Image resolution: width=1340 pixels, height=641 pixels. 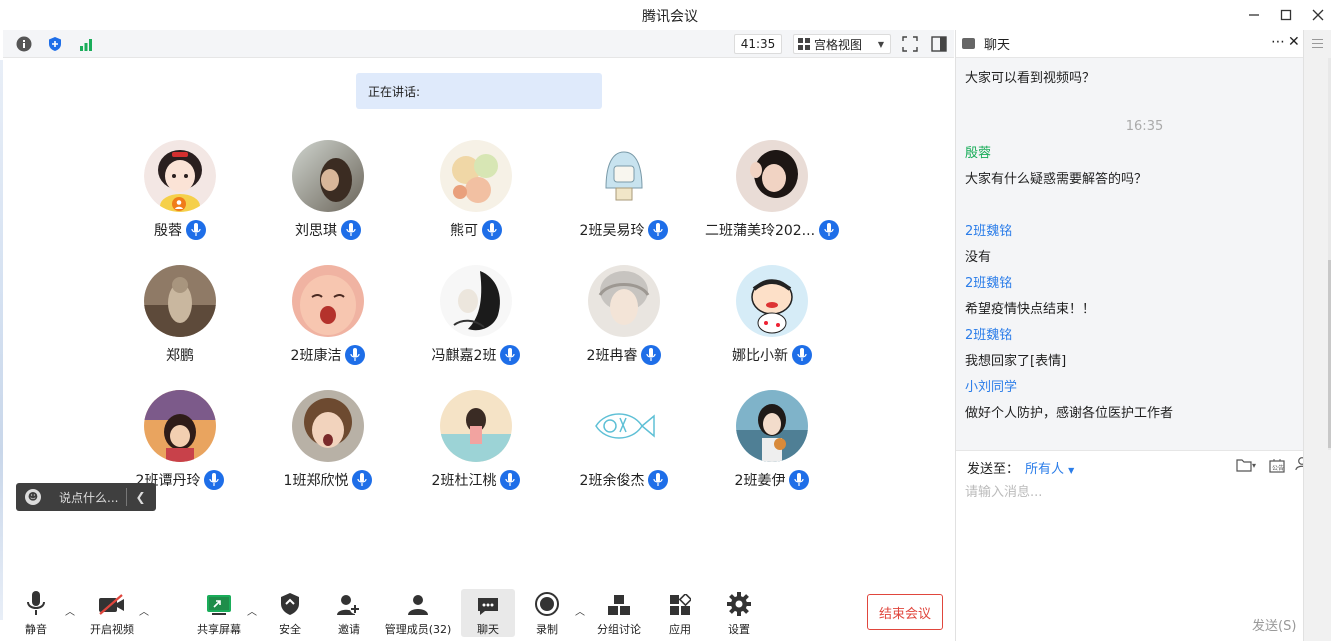 I want to click on send-to-select: 所有人 ▼, so click(x=1049, y=467).